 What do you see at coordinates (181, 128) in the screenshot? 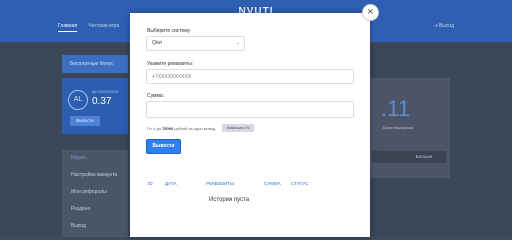
I see `sum-hint: От 4 до 75000 рублей за один вывод` at bounding box center [181, 128].